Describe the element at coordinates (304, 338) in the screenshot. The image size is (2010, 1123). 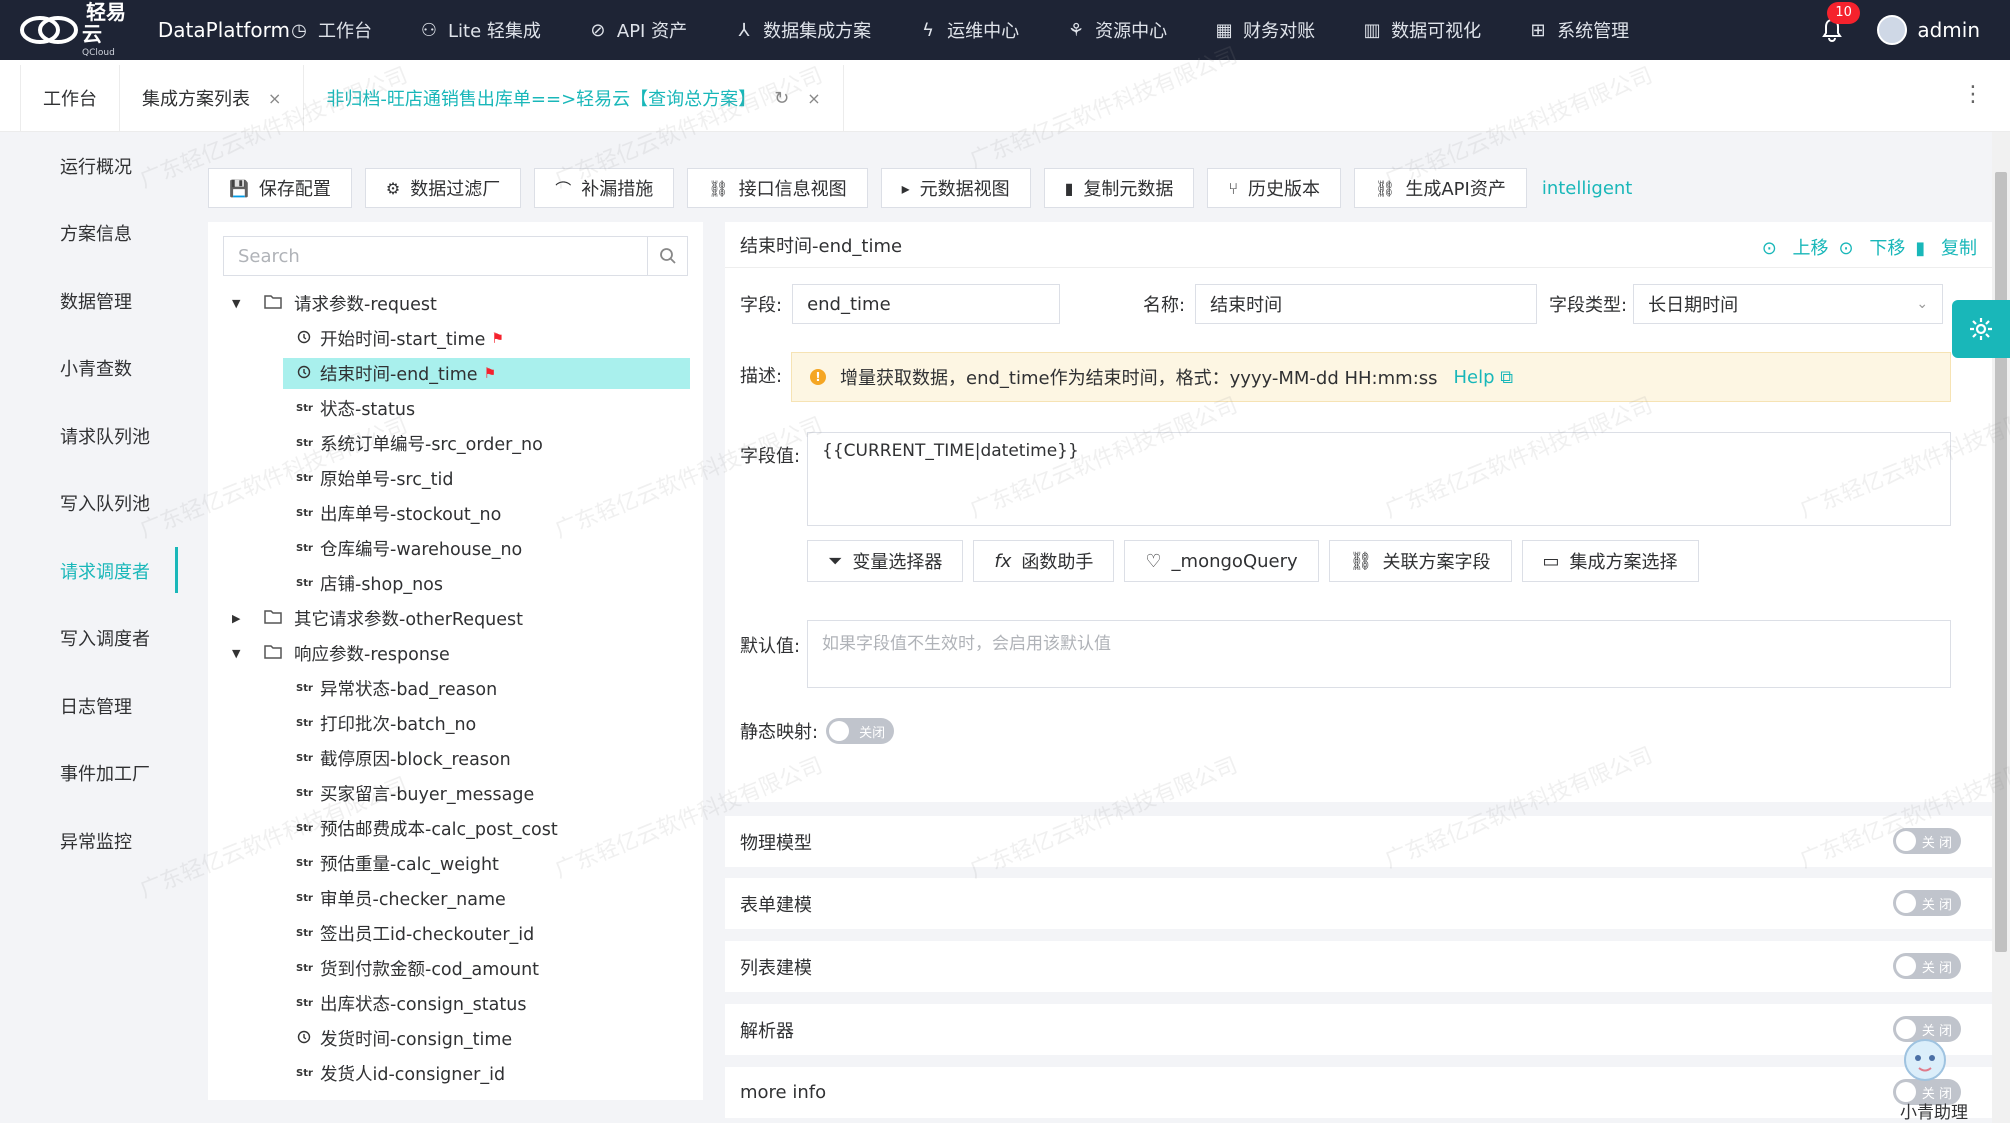
I see `clock-icon` at that location.